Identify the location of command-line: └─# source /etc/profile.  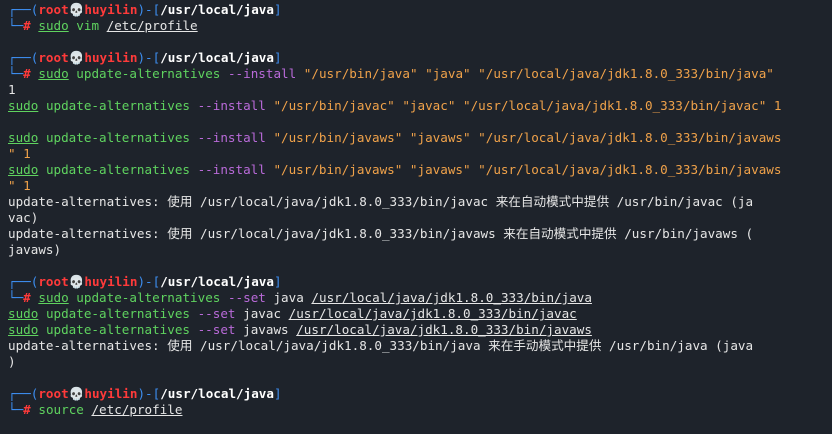
(95, 410).